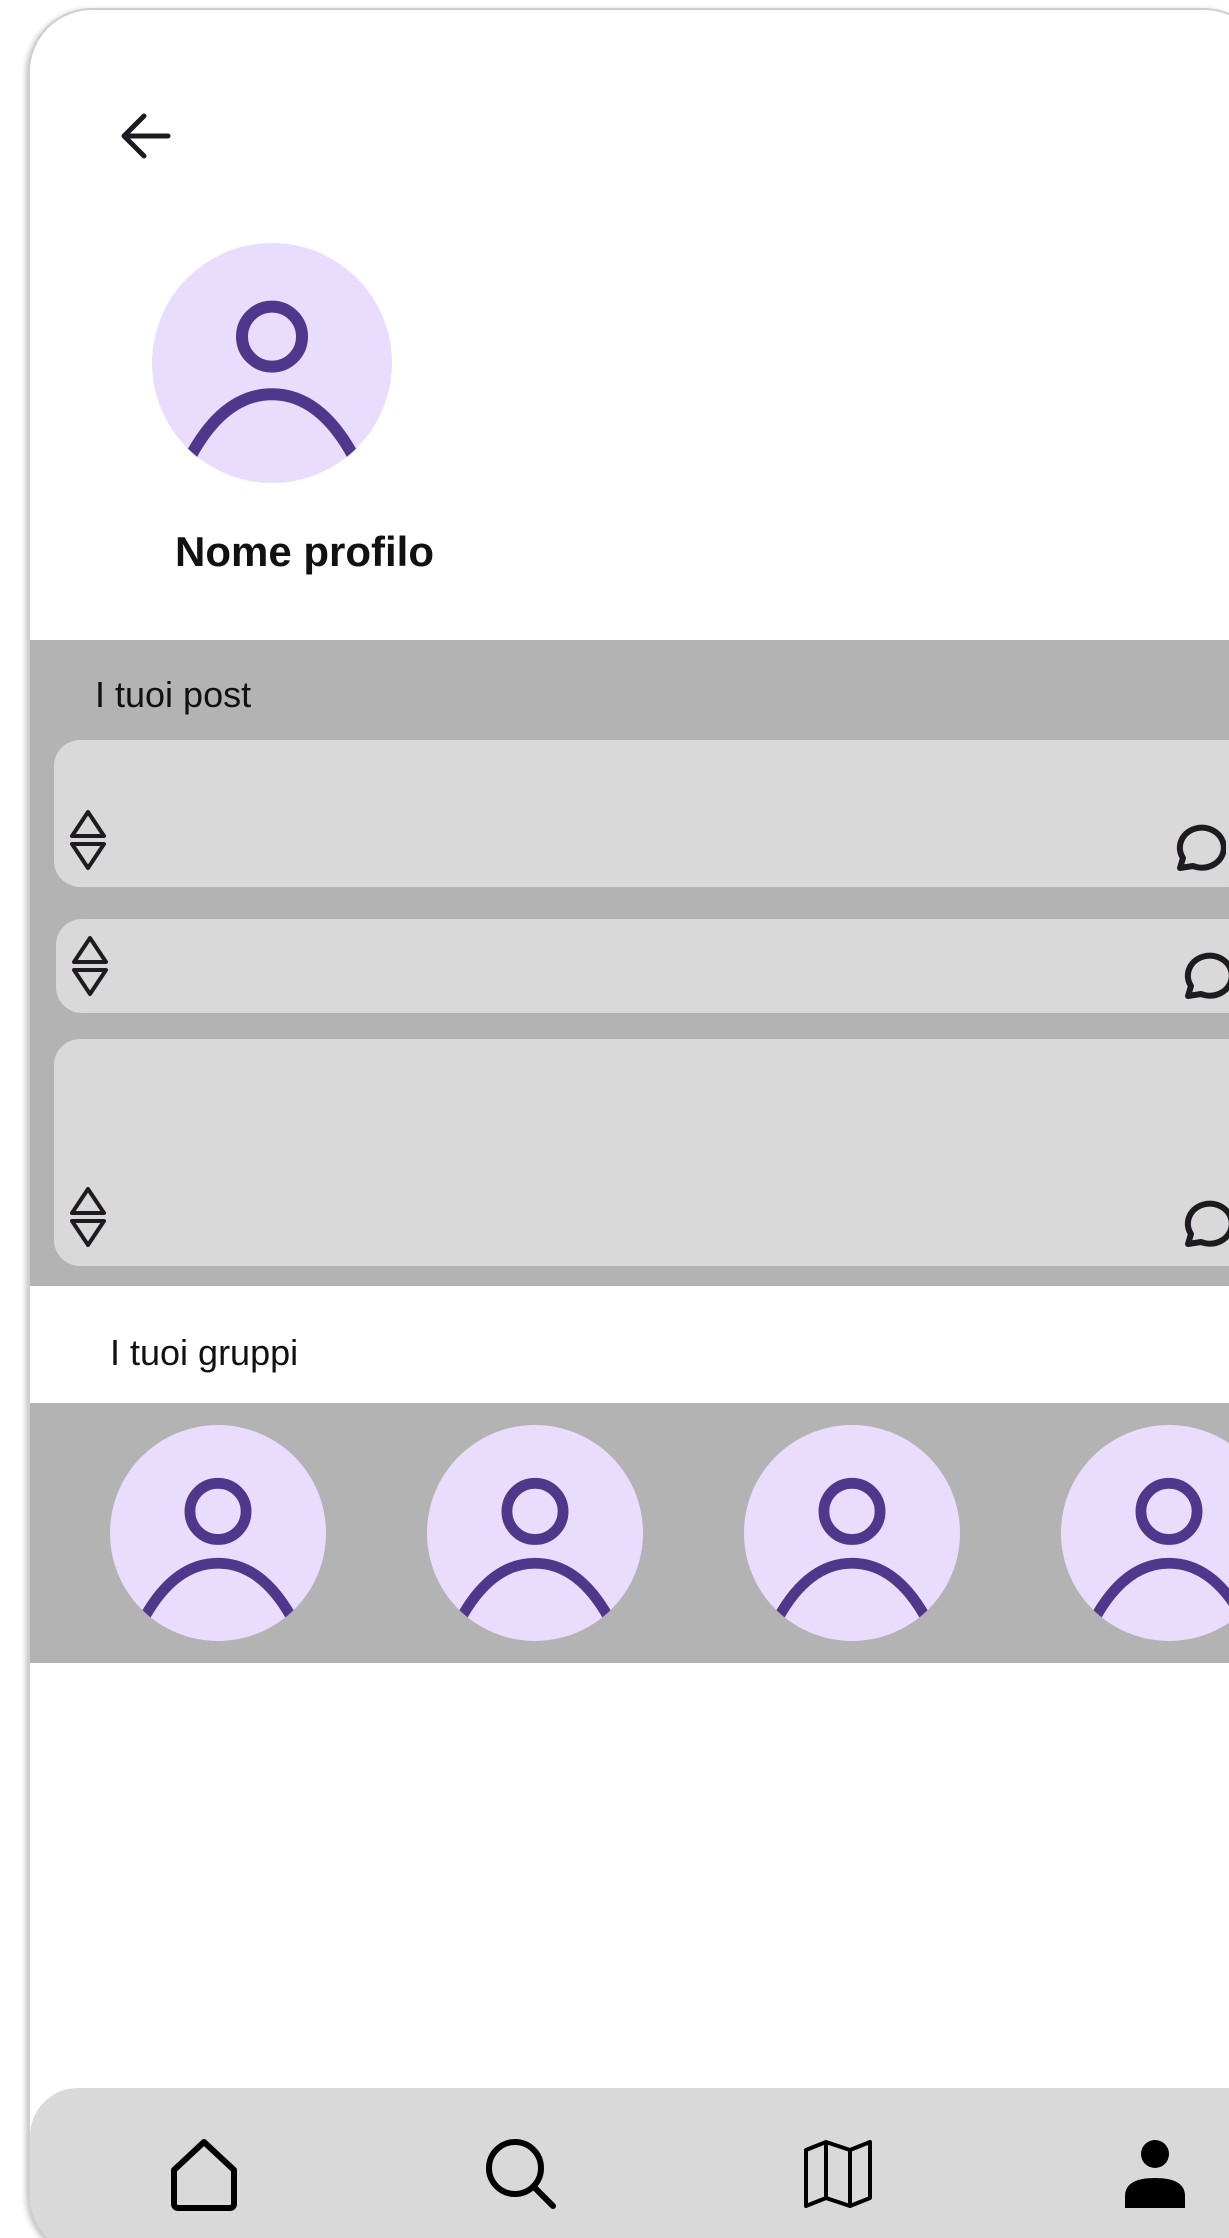  What do you see at coordinates (1155, 2174) in the screenshot?
I see `profile-icon` at bounding box center [1155, 2174].